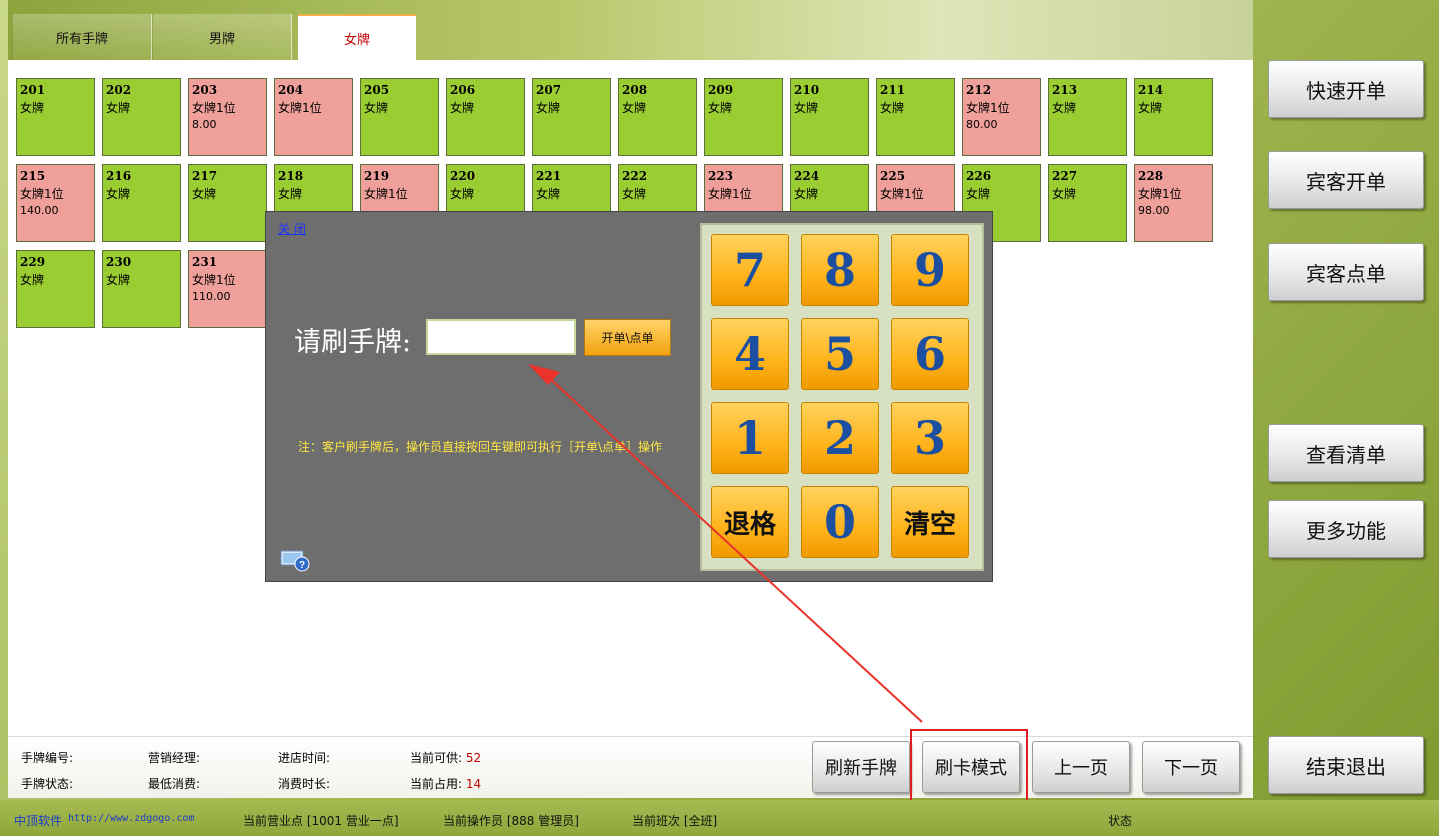  I want to click on card-201: 201 女牌, so click(55, 117).